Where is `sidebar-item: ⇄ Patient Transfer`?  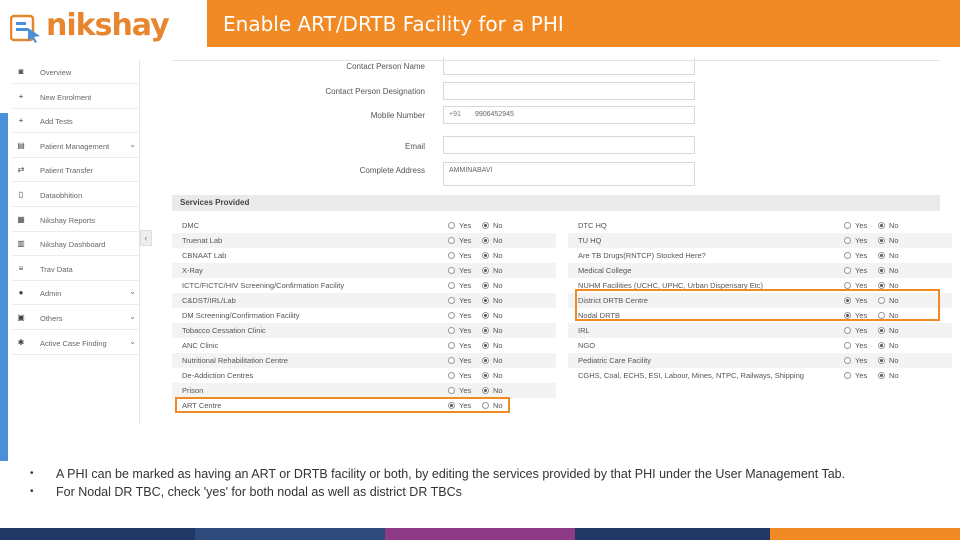
sidebar-item: ⇄ Patient Transfer is located at coordinates (76, 170).